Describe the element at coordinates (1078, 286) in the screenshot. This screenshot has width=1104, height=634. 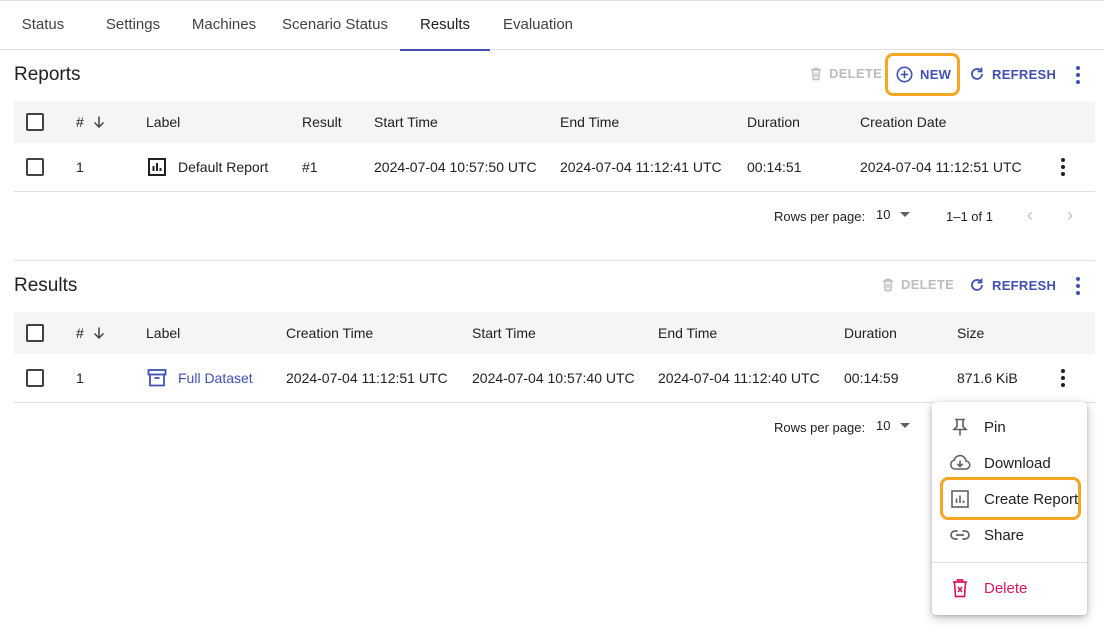
I see `results-more-menu-button` at that location.